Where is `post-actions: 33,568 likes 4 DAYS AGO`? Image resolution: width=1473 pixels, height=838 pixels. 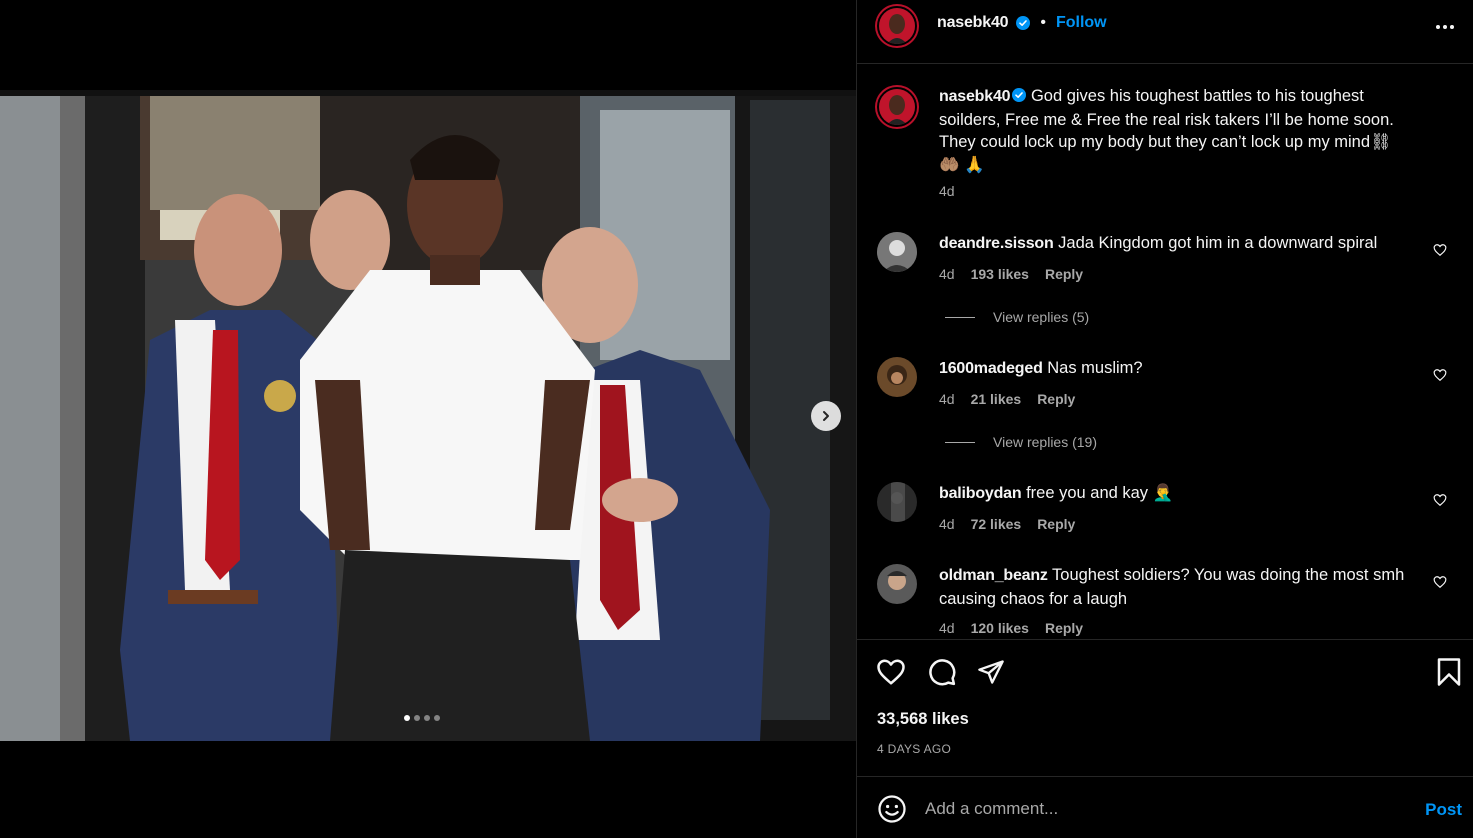
post-actions: 33,568 likes 4 DAYS AGO is located at coordinates (1165, 708).